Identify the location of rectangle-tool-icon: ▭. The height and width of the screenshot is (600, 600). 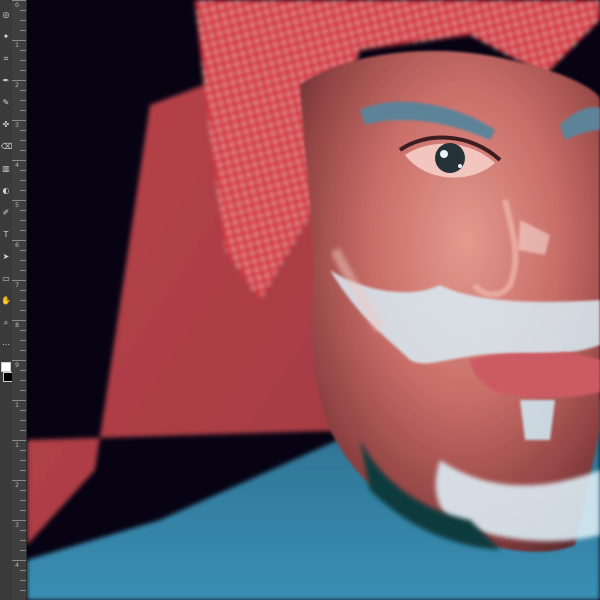
(6, 279).